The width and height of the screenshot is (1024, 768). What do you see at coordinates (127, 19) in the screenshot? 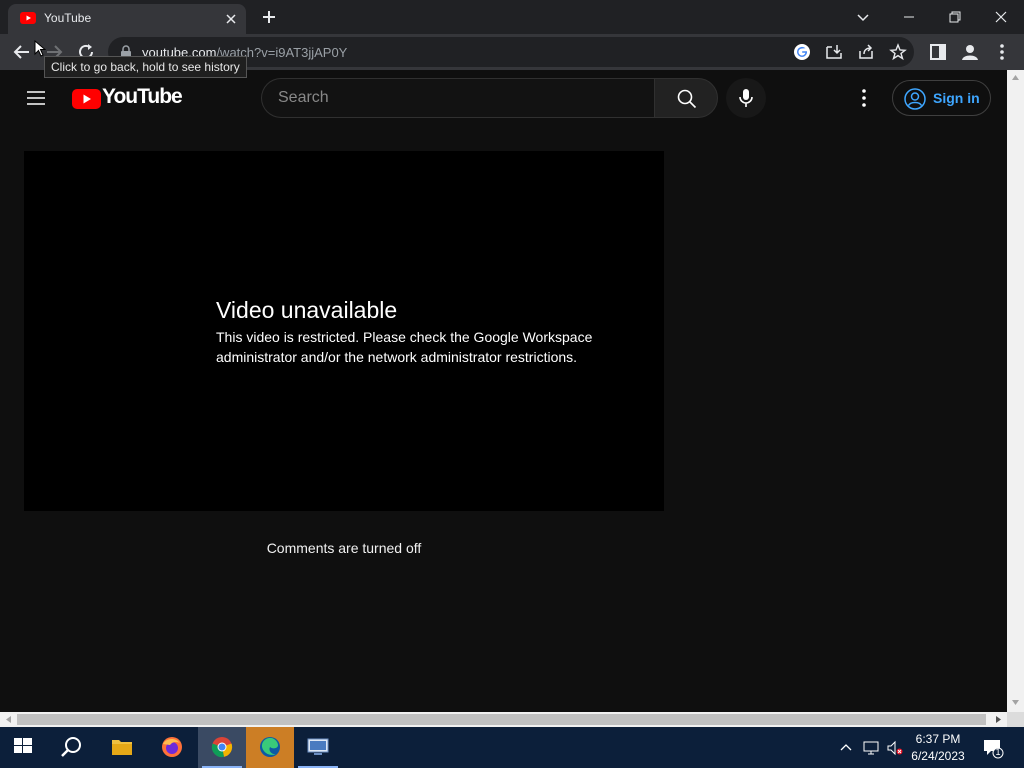
I see `tab-youtube: YouTube` at bounding box center [127, 19].